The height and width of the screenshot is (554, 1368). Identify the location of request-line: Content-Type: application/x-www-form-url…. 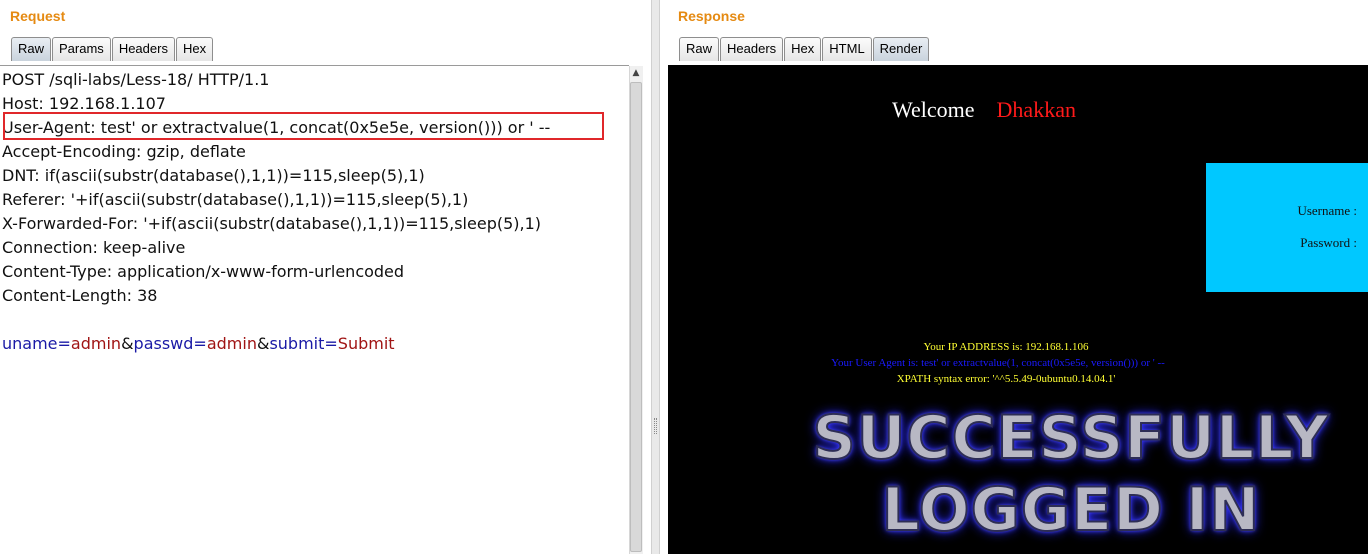
(203, 271).